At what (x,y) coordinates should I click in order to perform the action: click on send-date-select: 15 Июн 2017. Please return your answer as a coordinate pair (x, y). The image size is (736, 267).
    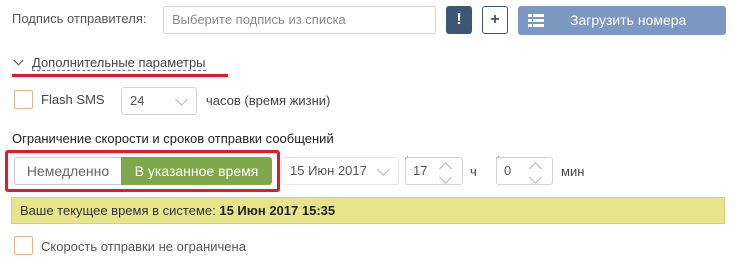
    Looking at the image, I should click on (340, 171).